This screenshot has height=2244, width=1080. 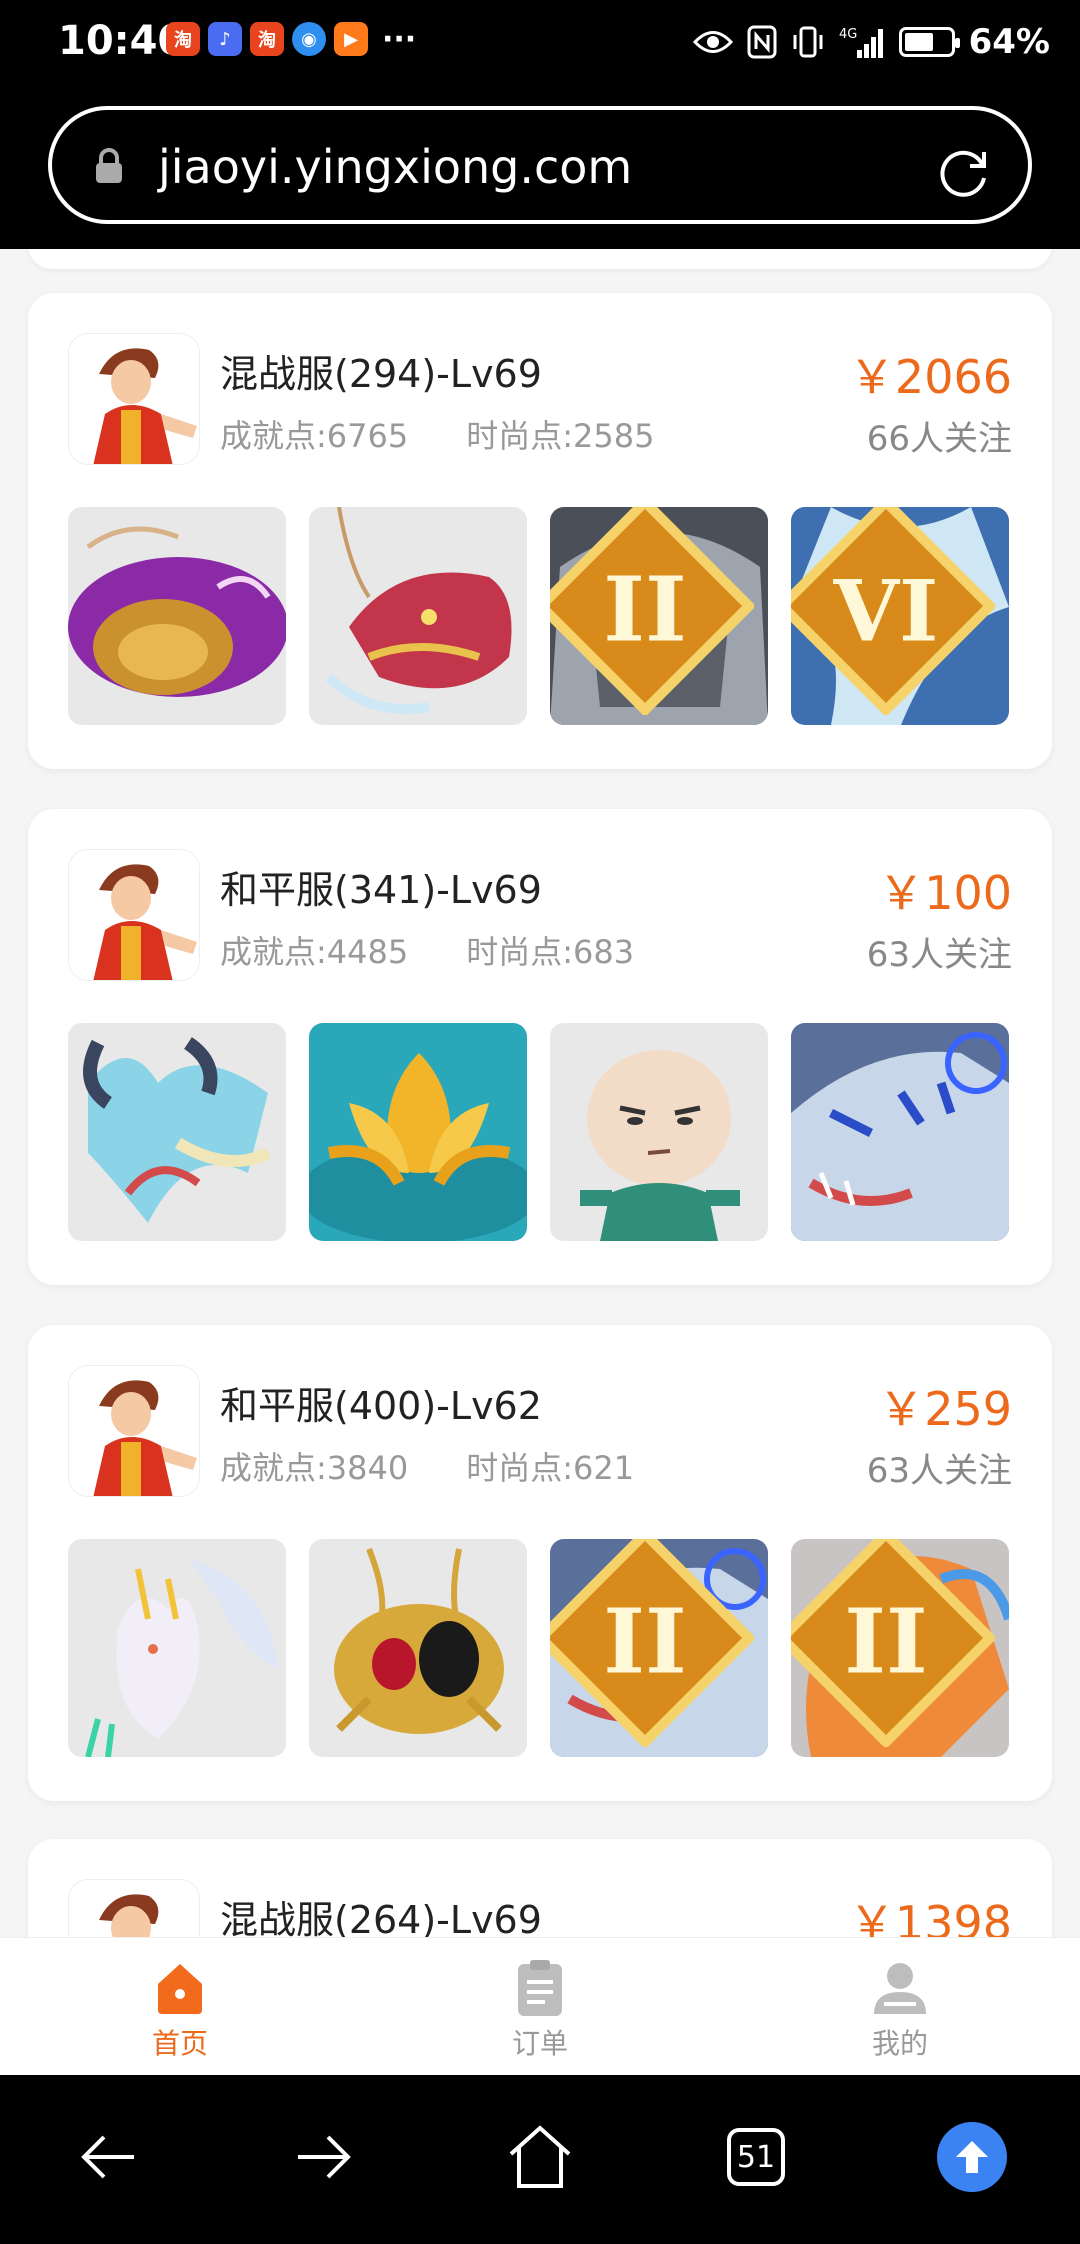 What do you see at coordinates (930, 377) in the screenshot?
I see `listing-price: ￥2066` at bounding box center [930, 377].